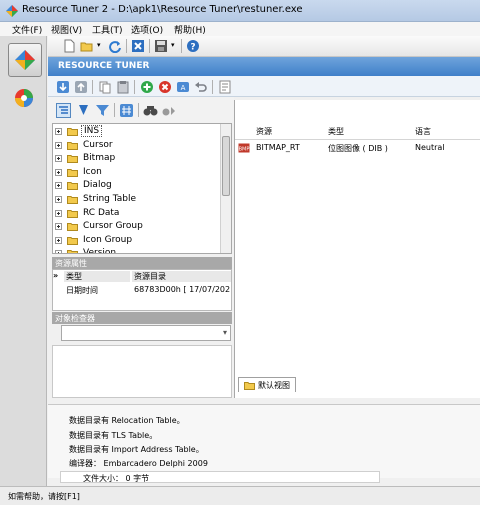  What do you see at coordinates (146, 333) in the screenshot?
I see `inspector-combobox: ▾` at bounding box center [146, 333].